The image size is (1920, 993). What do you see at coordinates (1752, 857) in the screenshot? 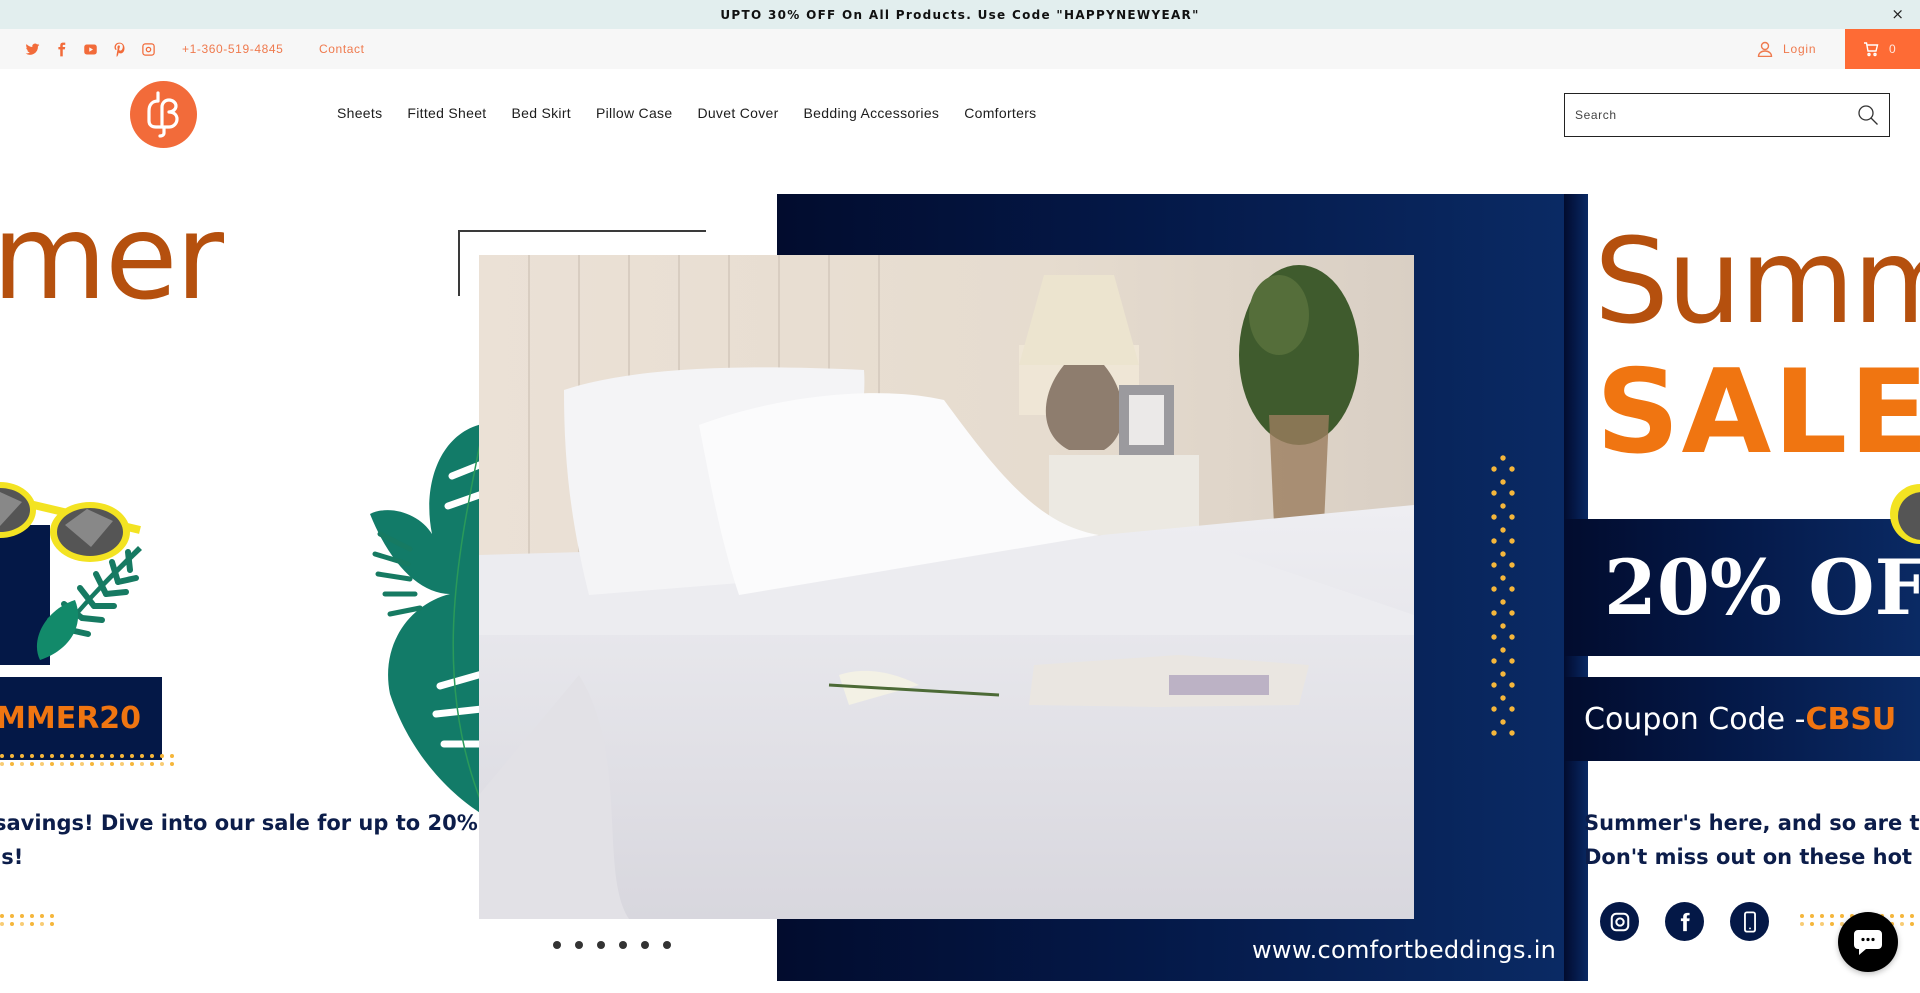
I see `right-desc-line-2: Don't miss out on these hot deal` at bounding box center [1752, 857].